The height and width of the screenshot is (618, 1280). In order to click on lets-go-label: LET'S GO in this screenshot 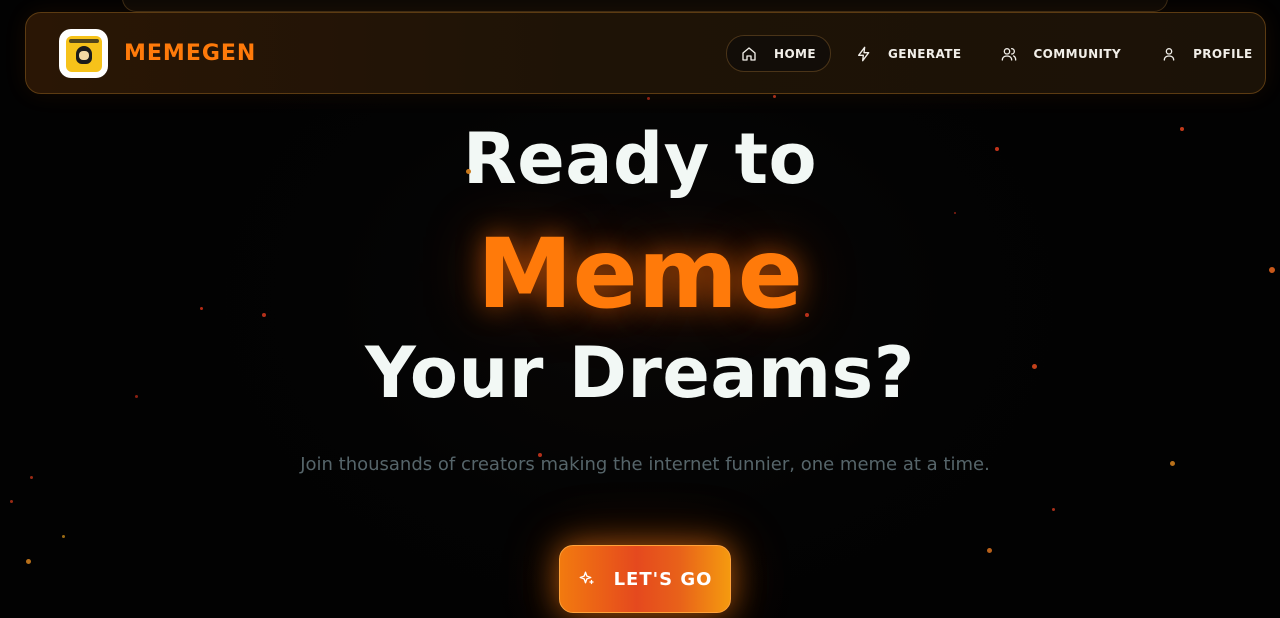, I will do `click(663, 579)`.